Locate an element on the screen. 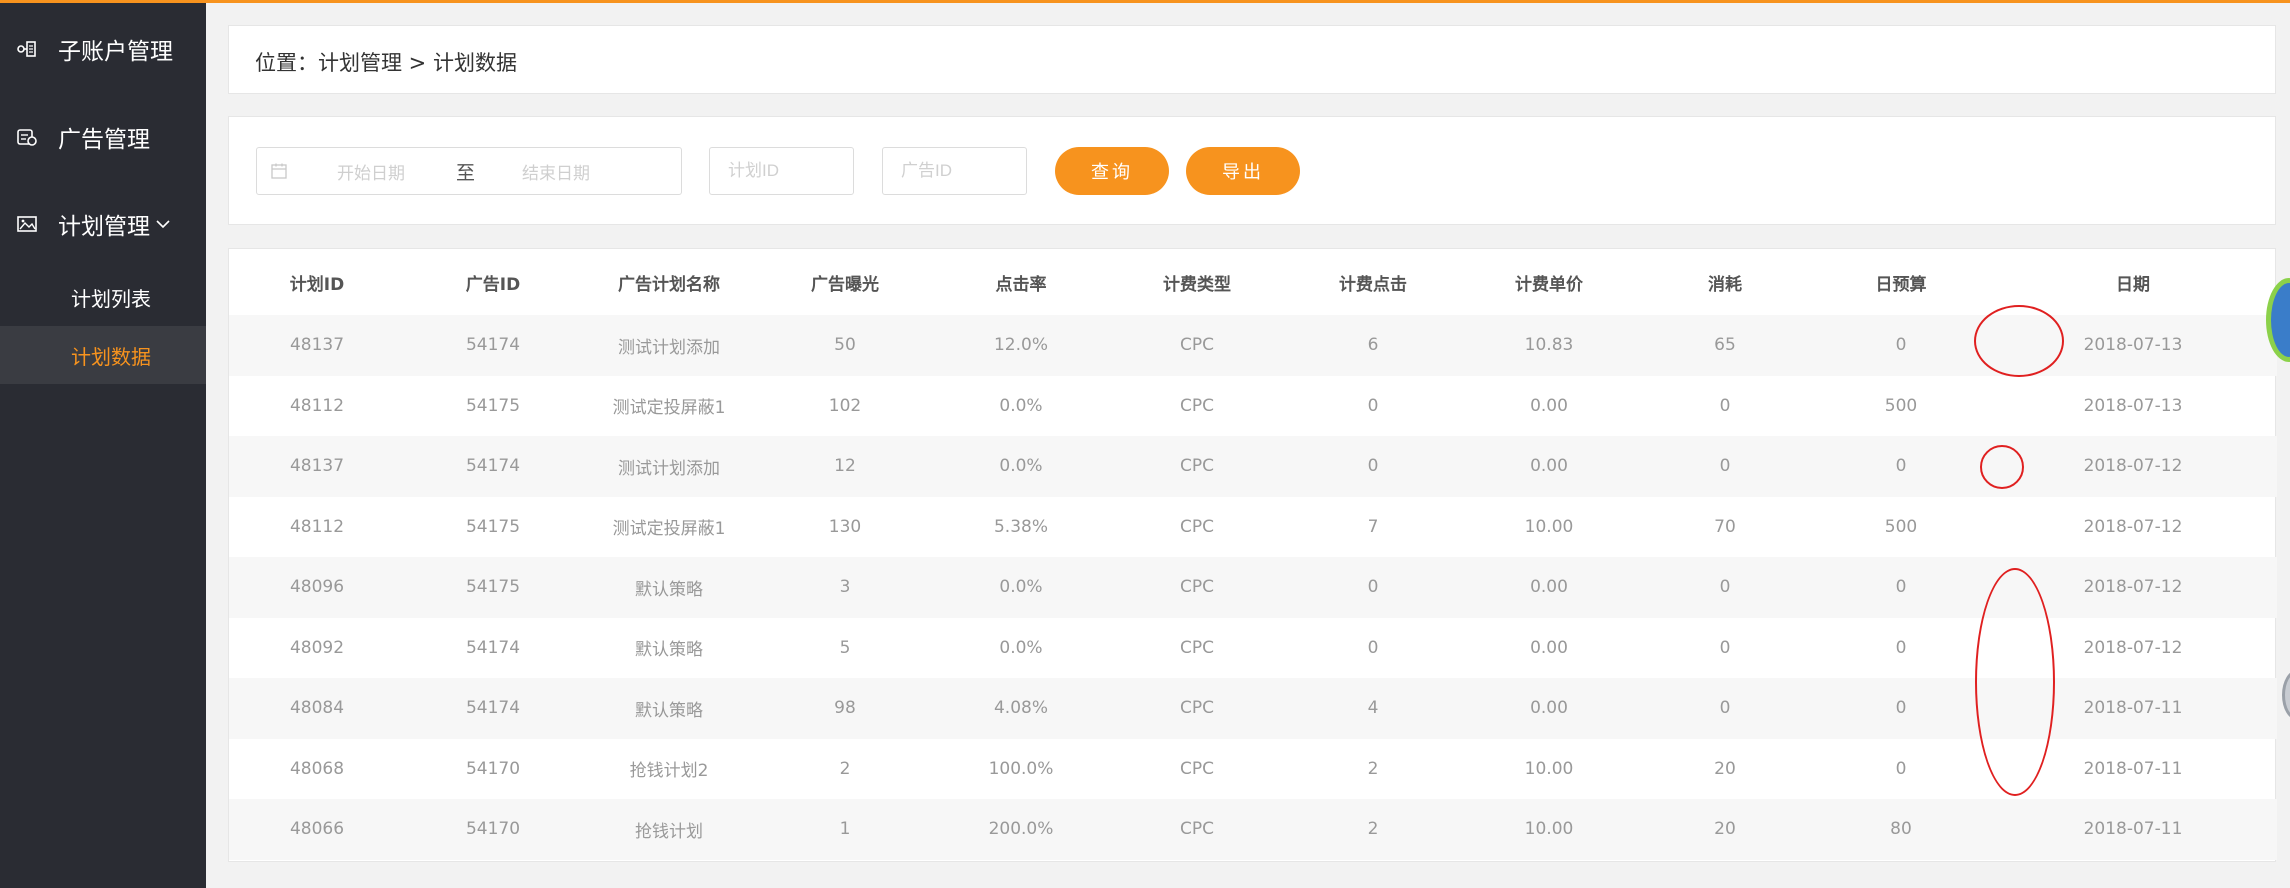  column-header-date: 日期 is located at coordinates (2133, 282).